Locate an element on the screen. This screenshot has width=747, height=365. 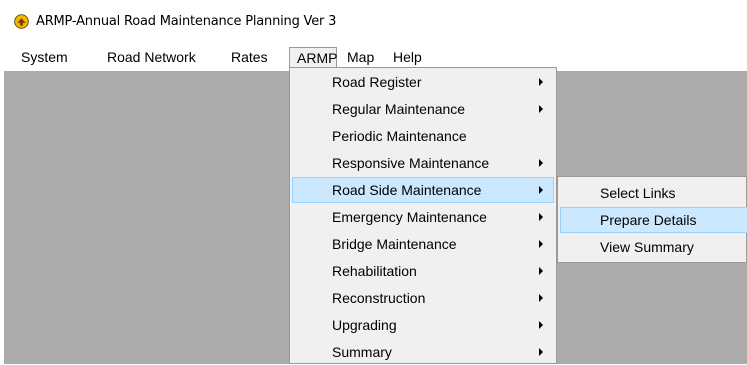
menu-item-emergency-maintenance: Emergency Maintenance is located at coordinates (423, 217).